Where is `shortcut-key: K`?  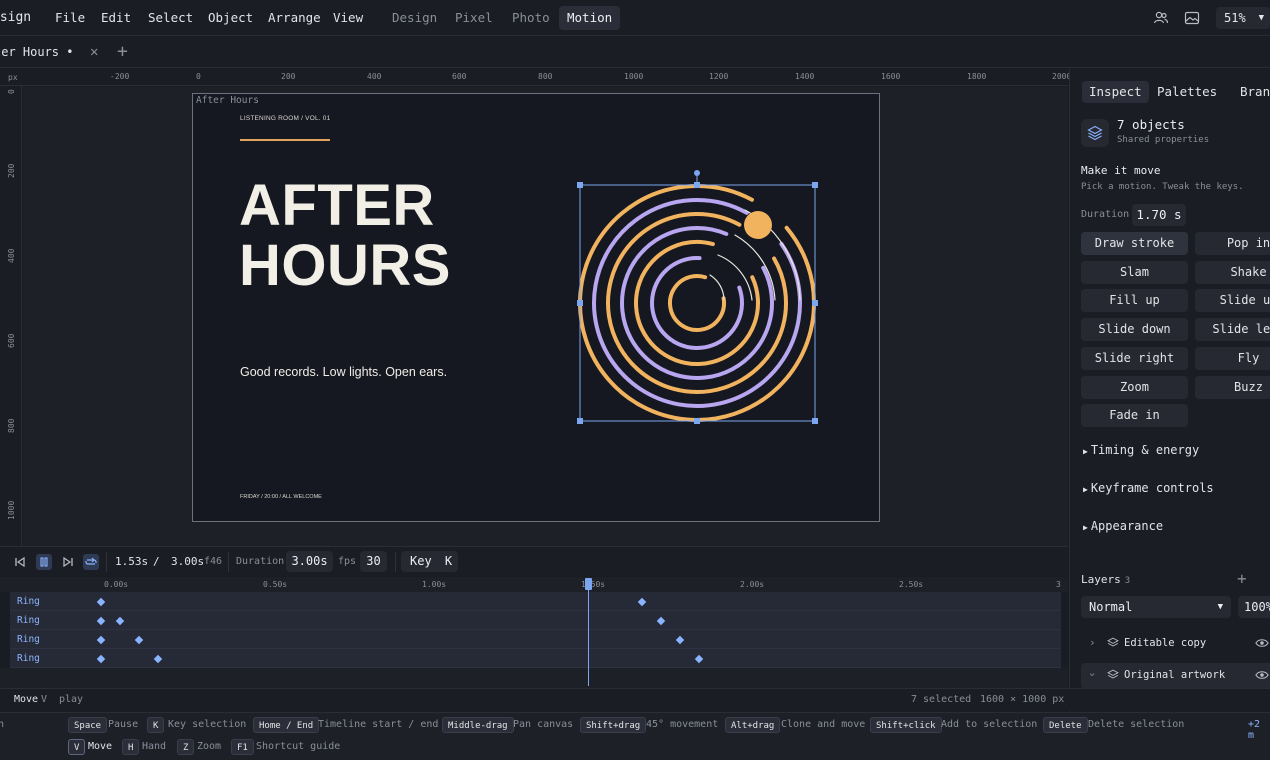
shortcut-key: K is located at coordinates (156, 725).